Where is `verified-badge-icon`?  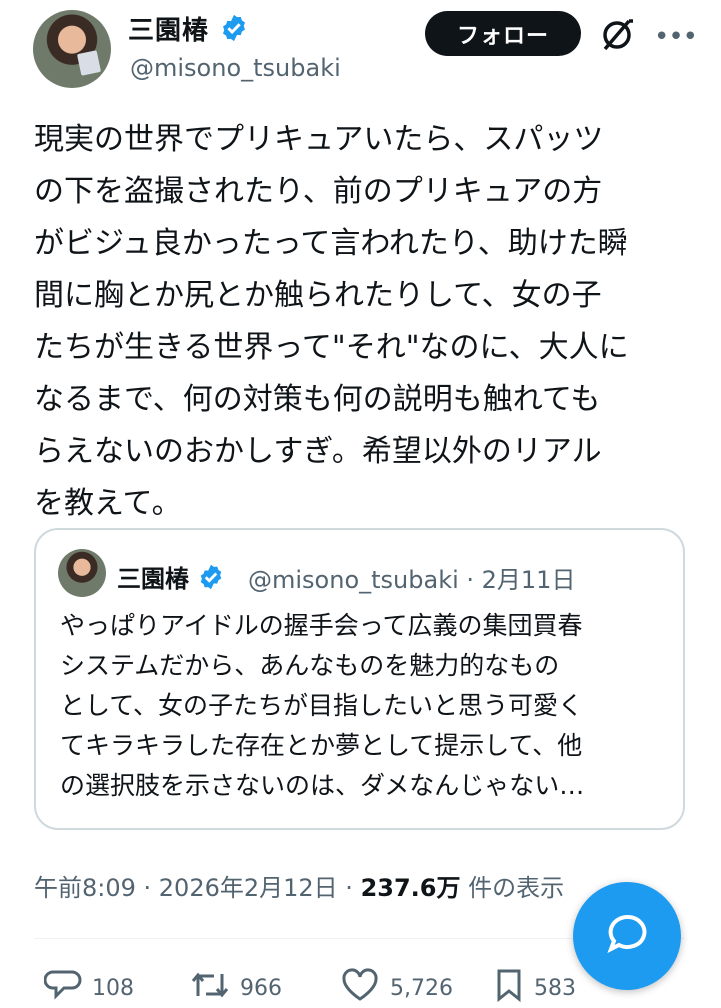
verified-badge-icon is located at coordinates (234, 31).